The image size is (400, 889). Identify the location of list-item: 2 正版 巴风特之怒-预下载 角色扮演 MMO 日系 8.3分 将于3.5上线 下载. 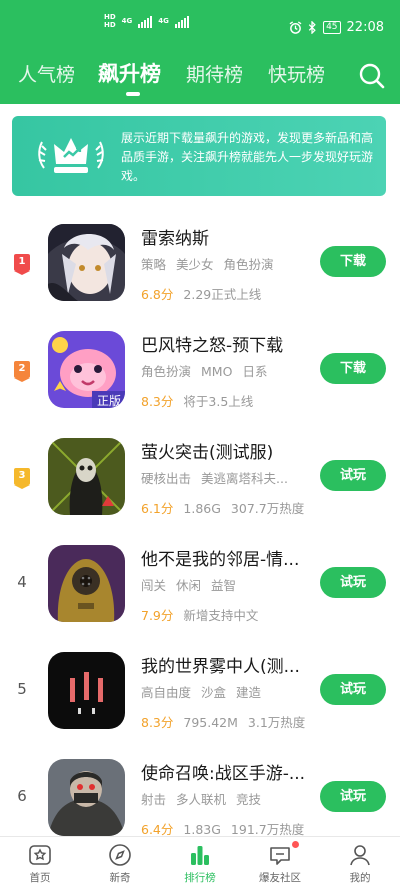
(200, 370).